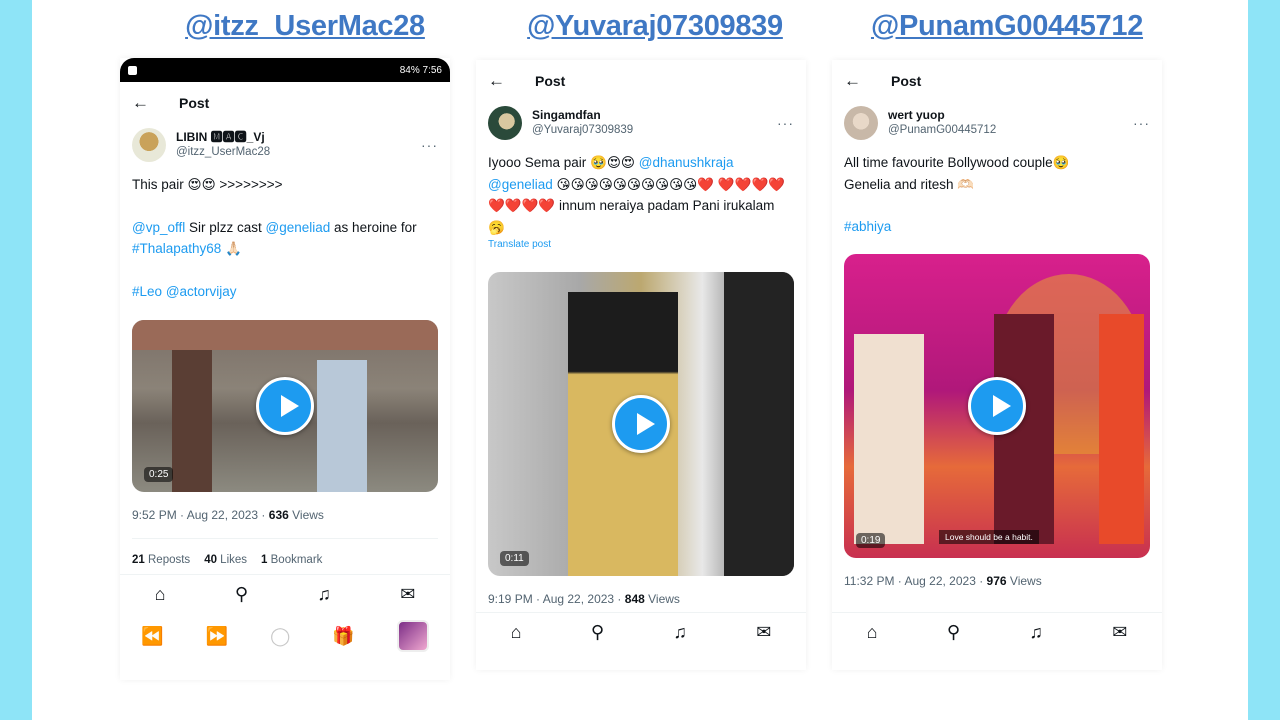  I want to click on view-count: 636, so click(278, 515).